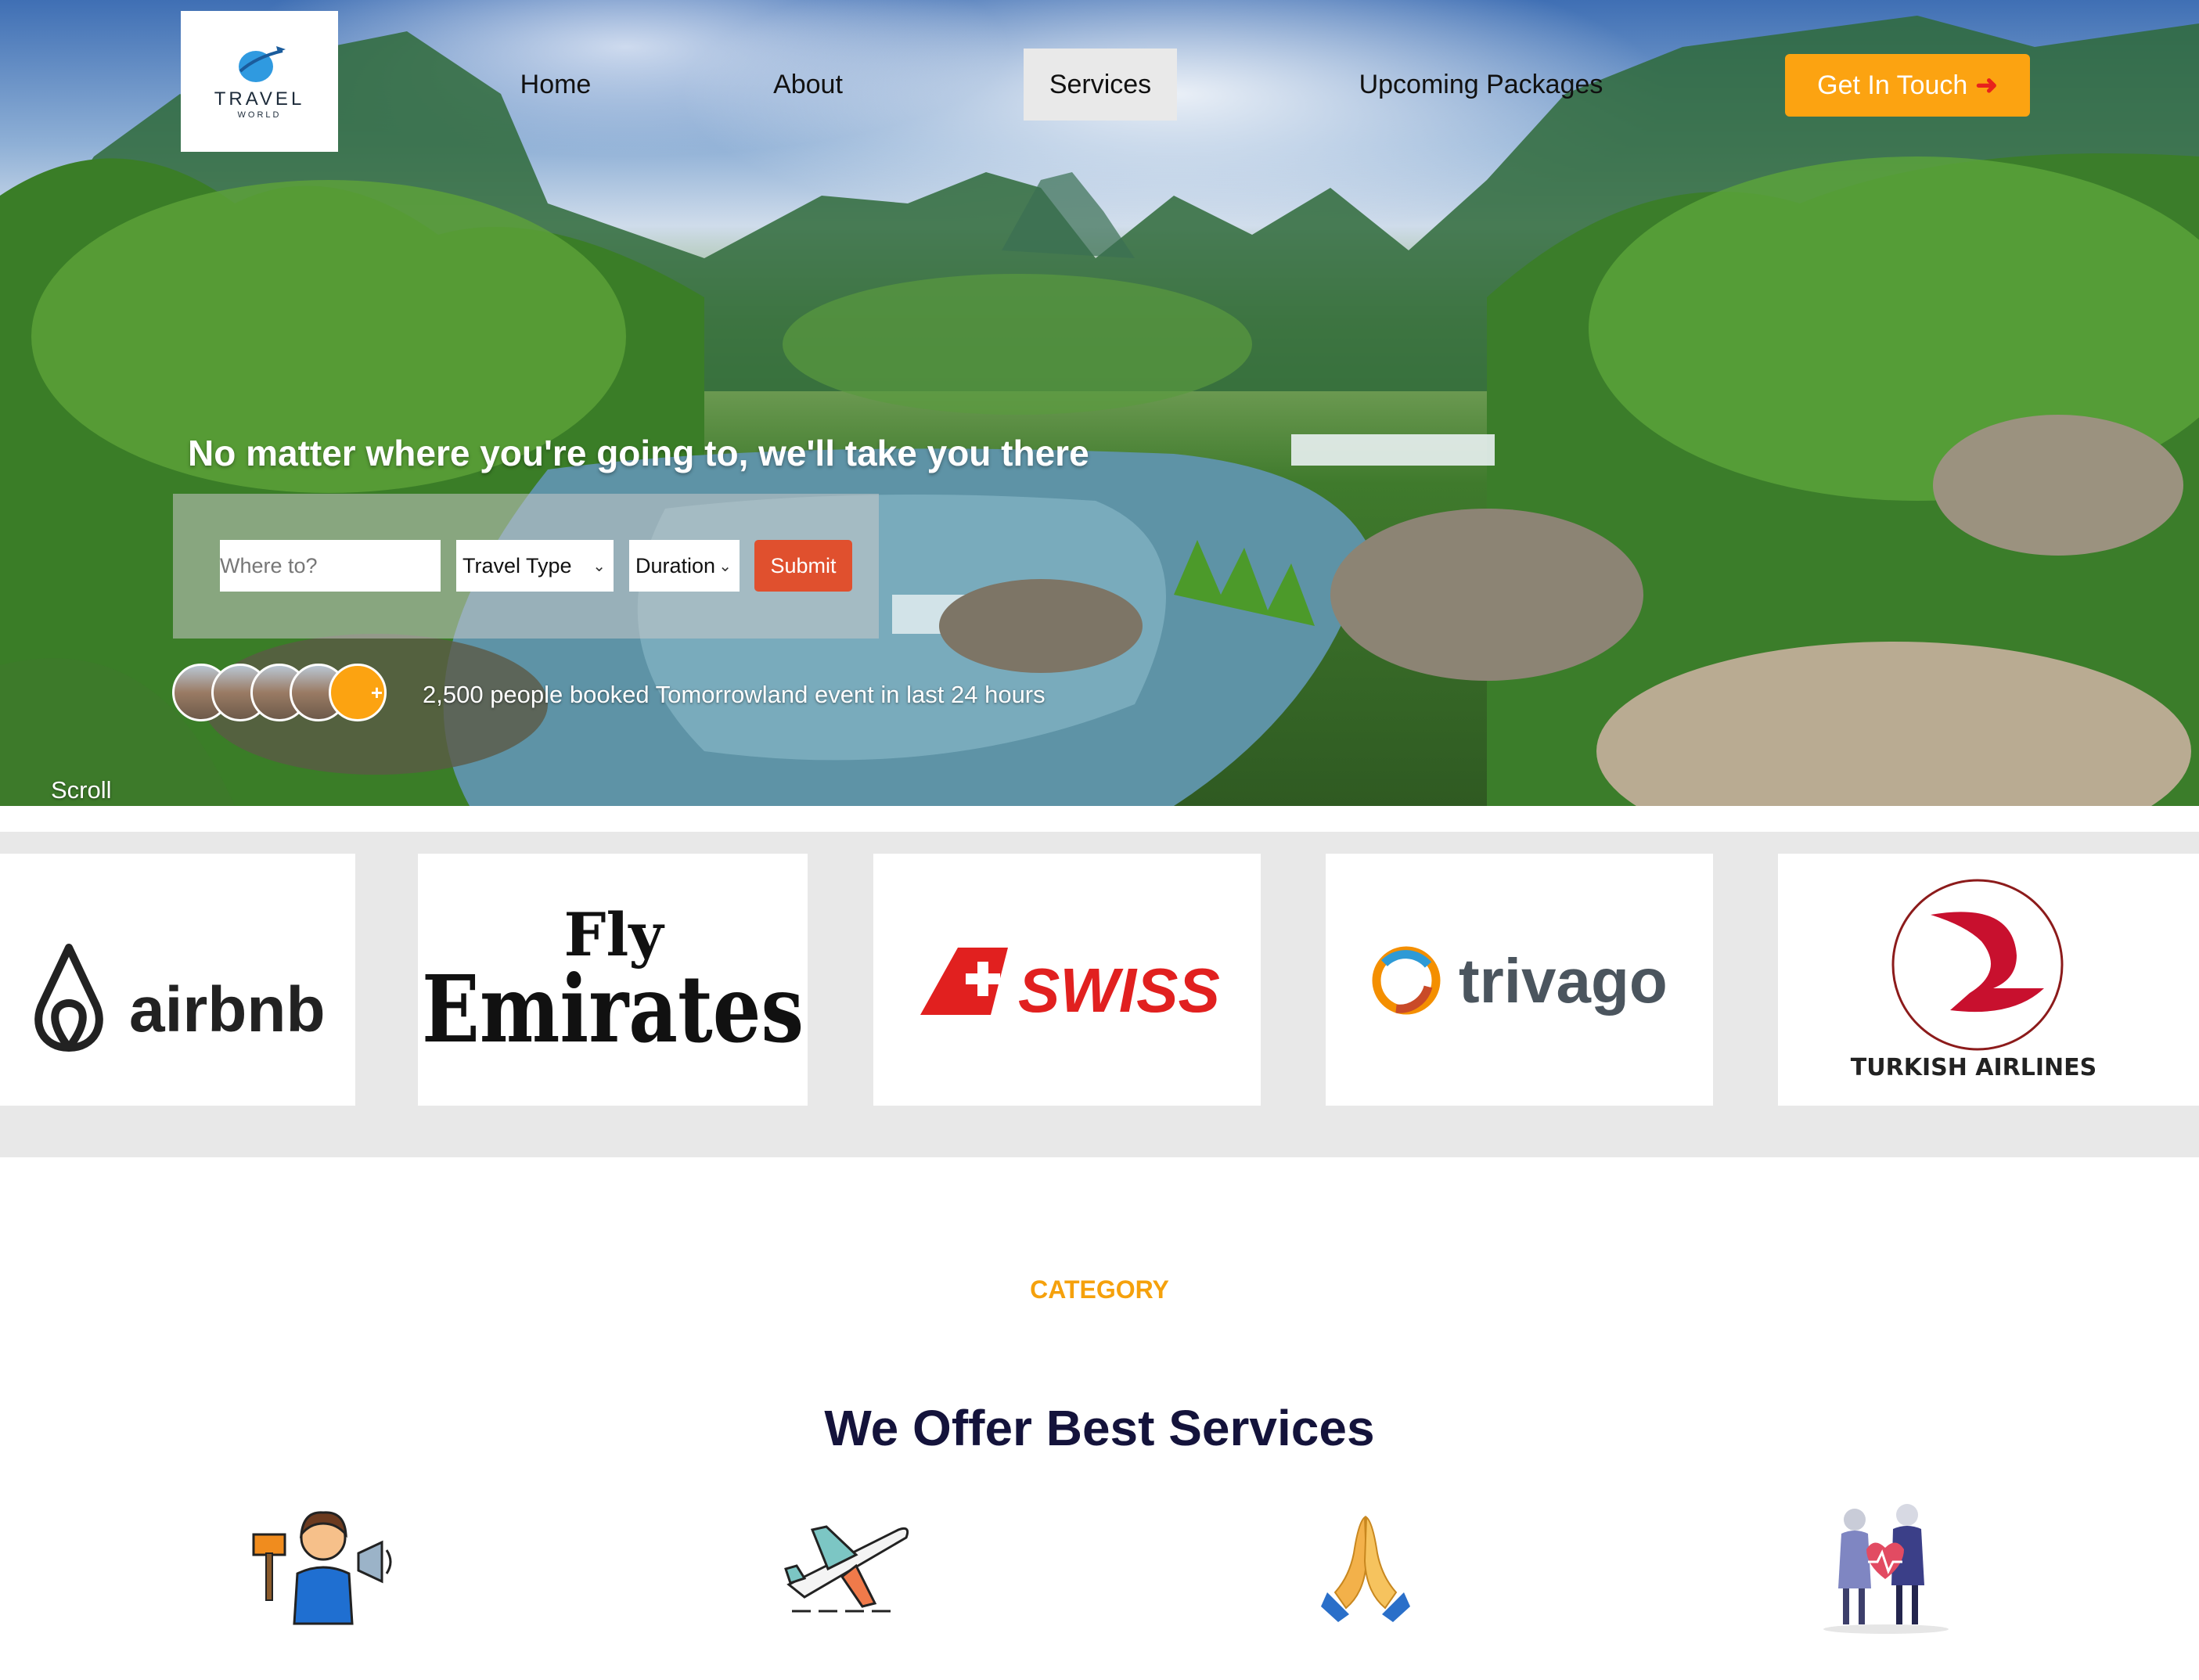 Image resolution: width=2199 pixels, height=1680 pixels. What do you see at coordinates (1099, 1428) in the screenshot?
I see `services-title: We Offer Best Services` at bounding box center [1099, 1428].